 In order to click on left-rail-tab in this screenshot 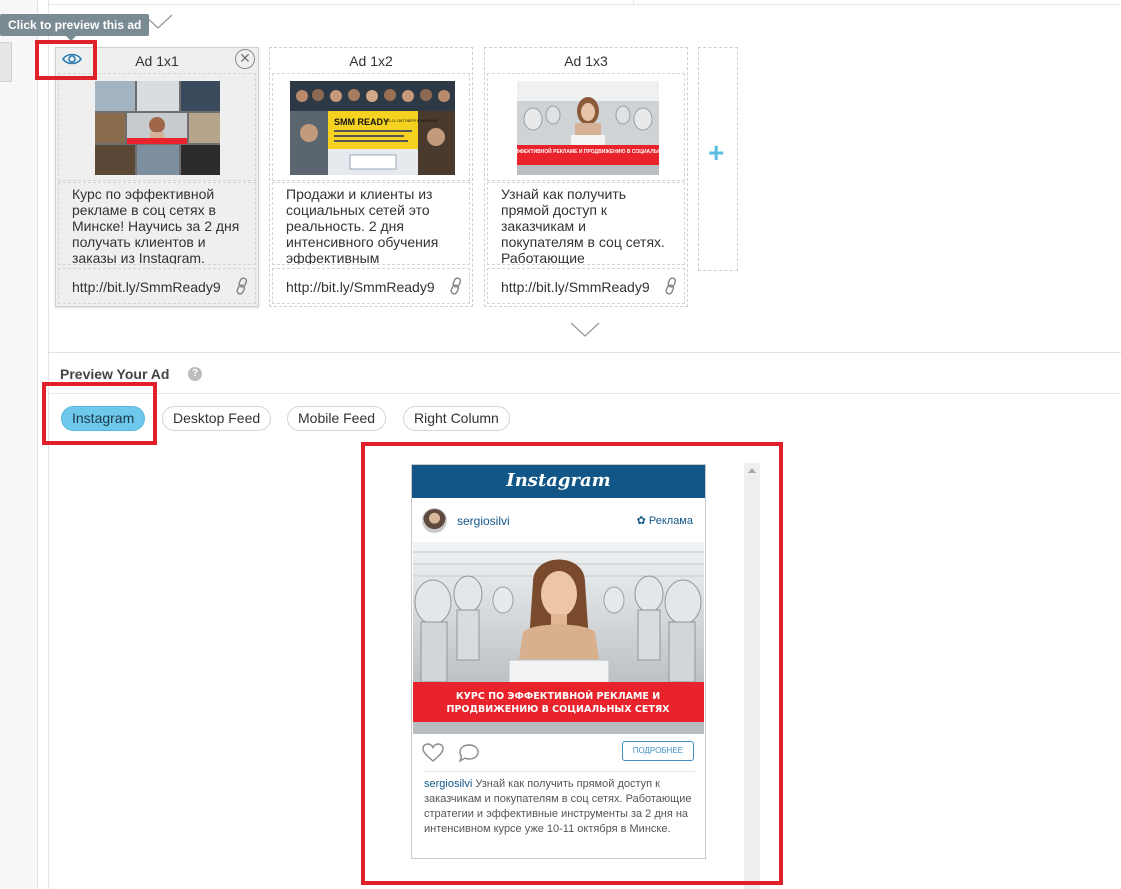, I will do `click(6, 62)`.